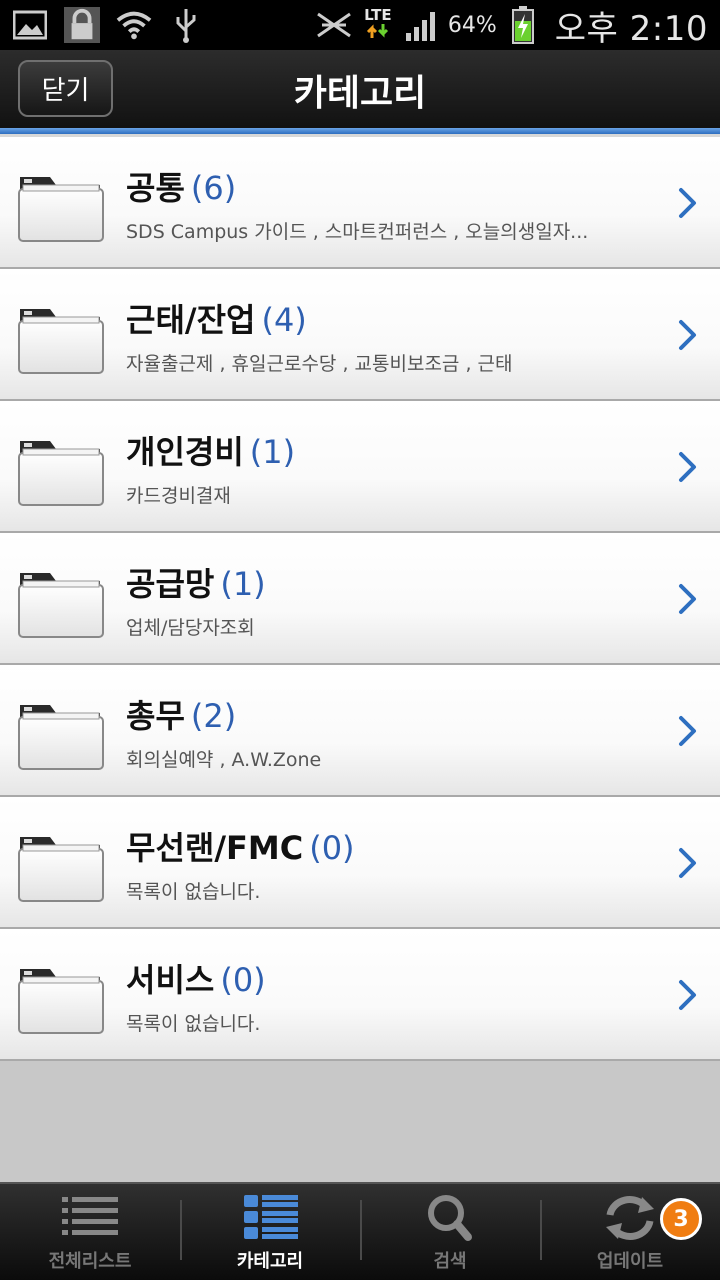  Describe the element at coordinates (334, 25) in the screenshot. I see `no-signal-icon` at that location.